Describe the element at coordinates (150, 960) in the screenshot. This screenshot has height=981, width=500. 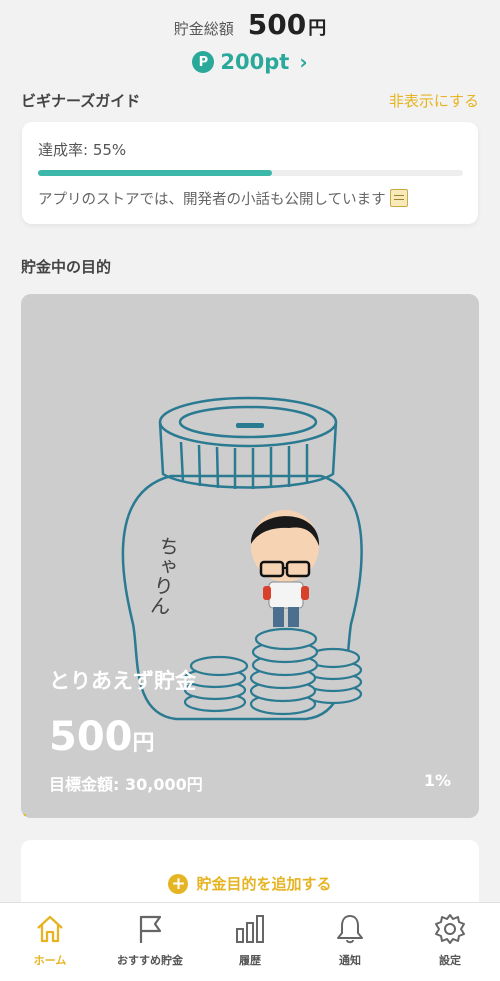
I see `tab-recommended-label: おすすめ貯金` at that location.